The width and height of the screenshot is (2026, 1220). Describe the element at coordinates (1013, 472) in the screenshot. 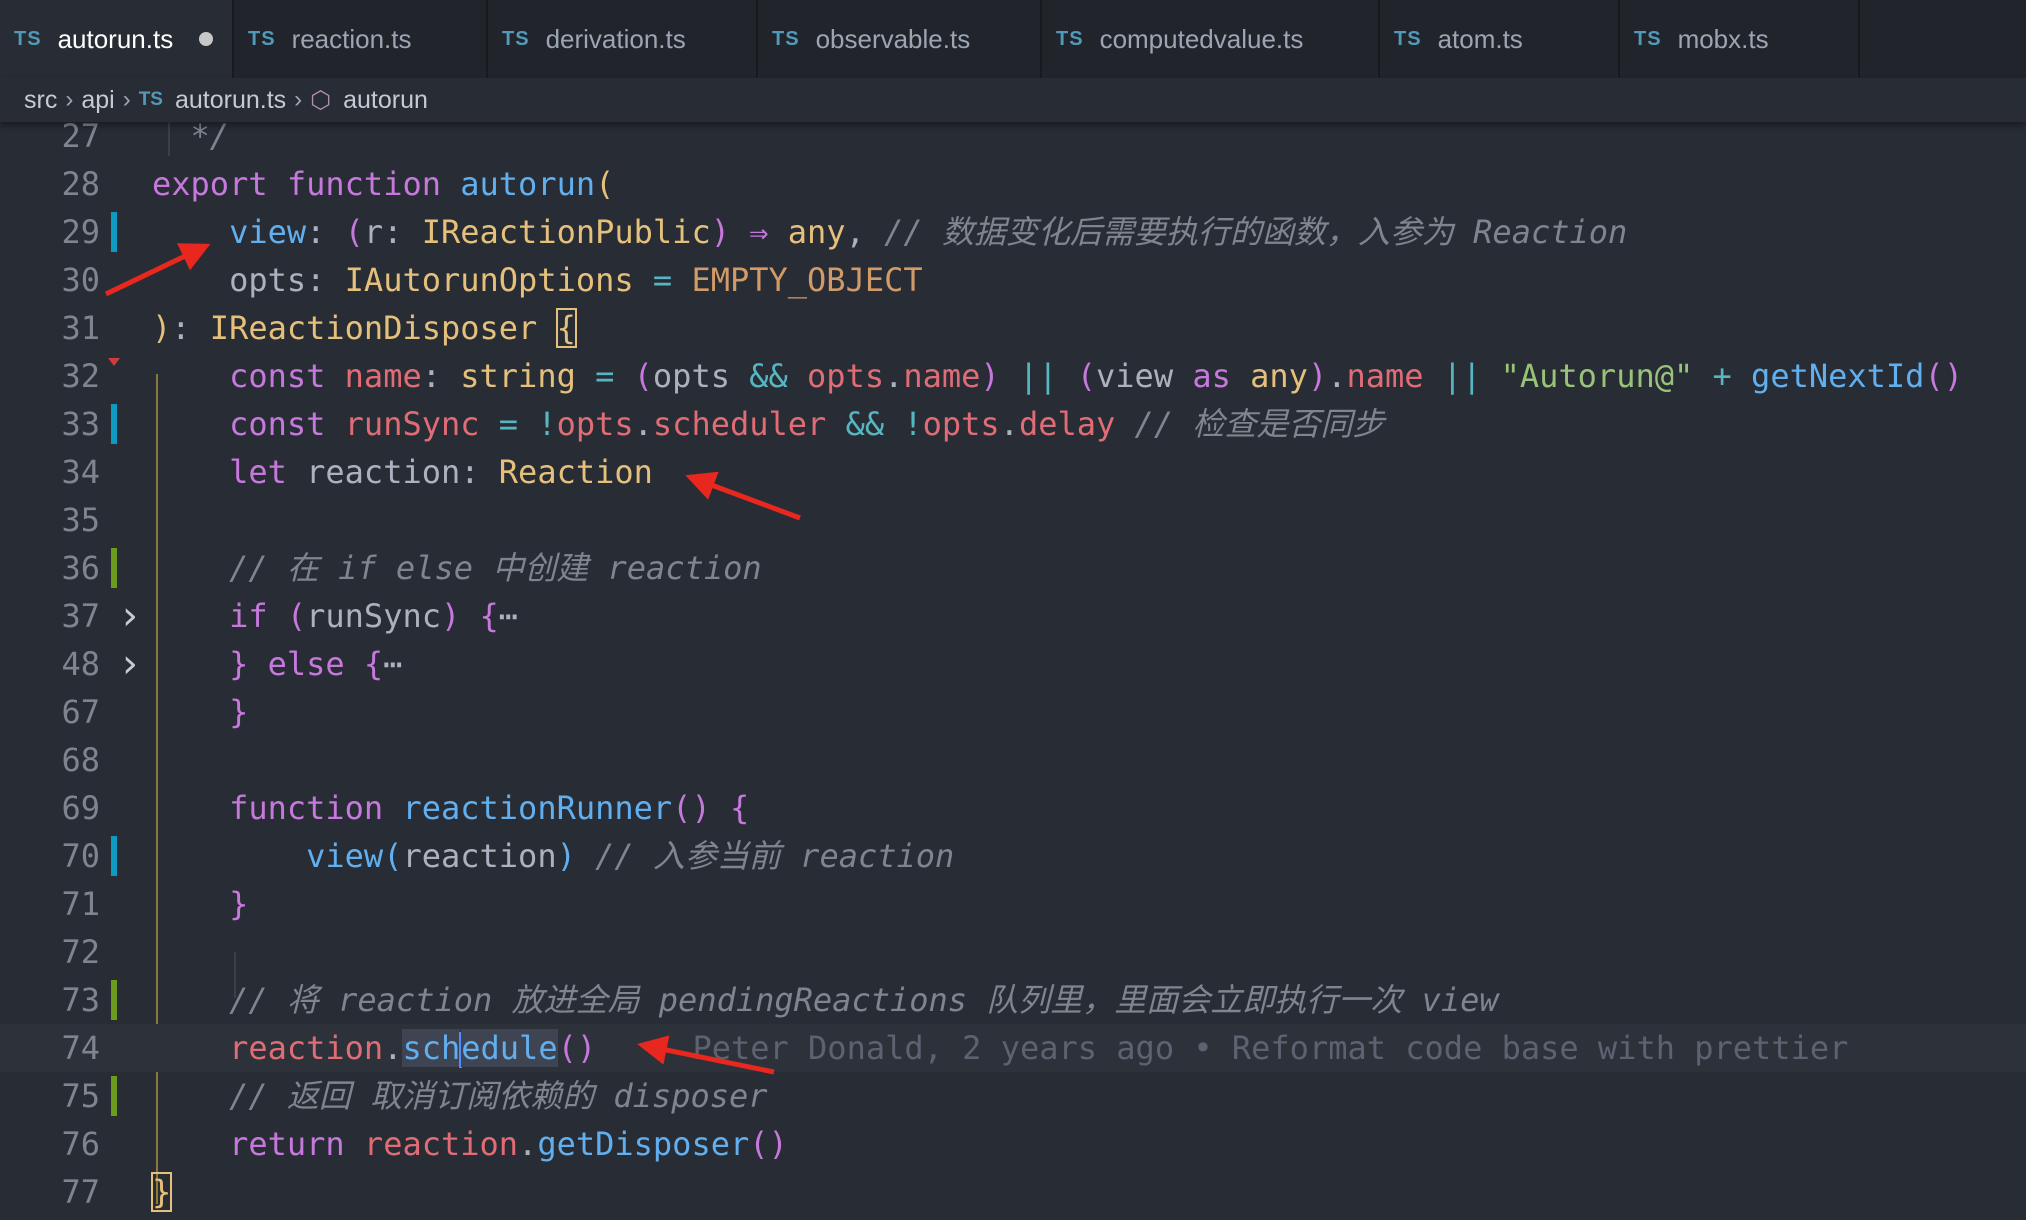

I see `code-line: 34 let reaction: Reaction` at that location.